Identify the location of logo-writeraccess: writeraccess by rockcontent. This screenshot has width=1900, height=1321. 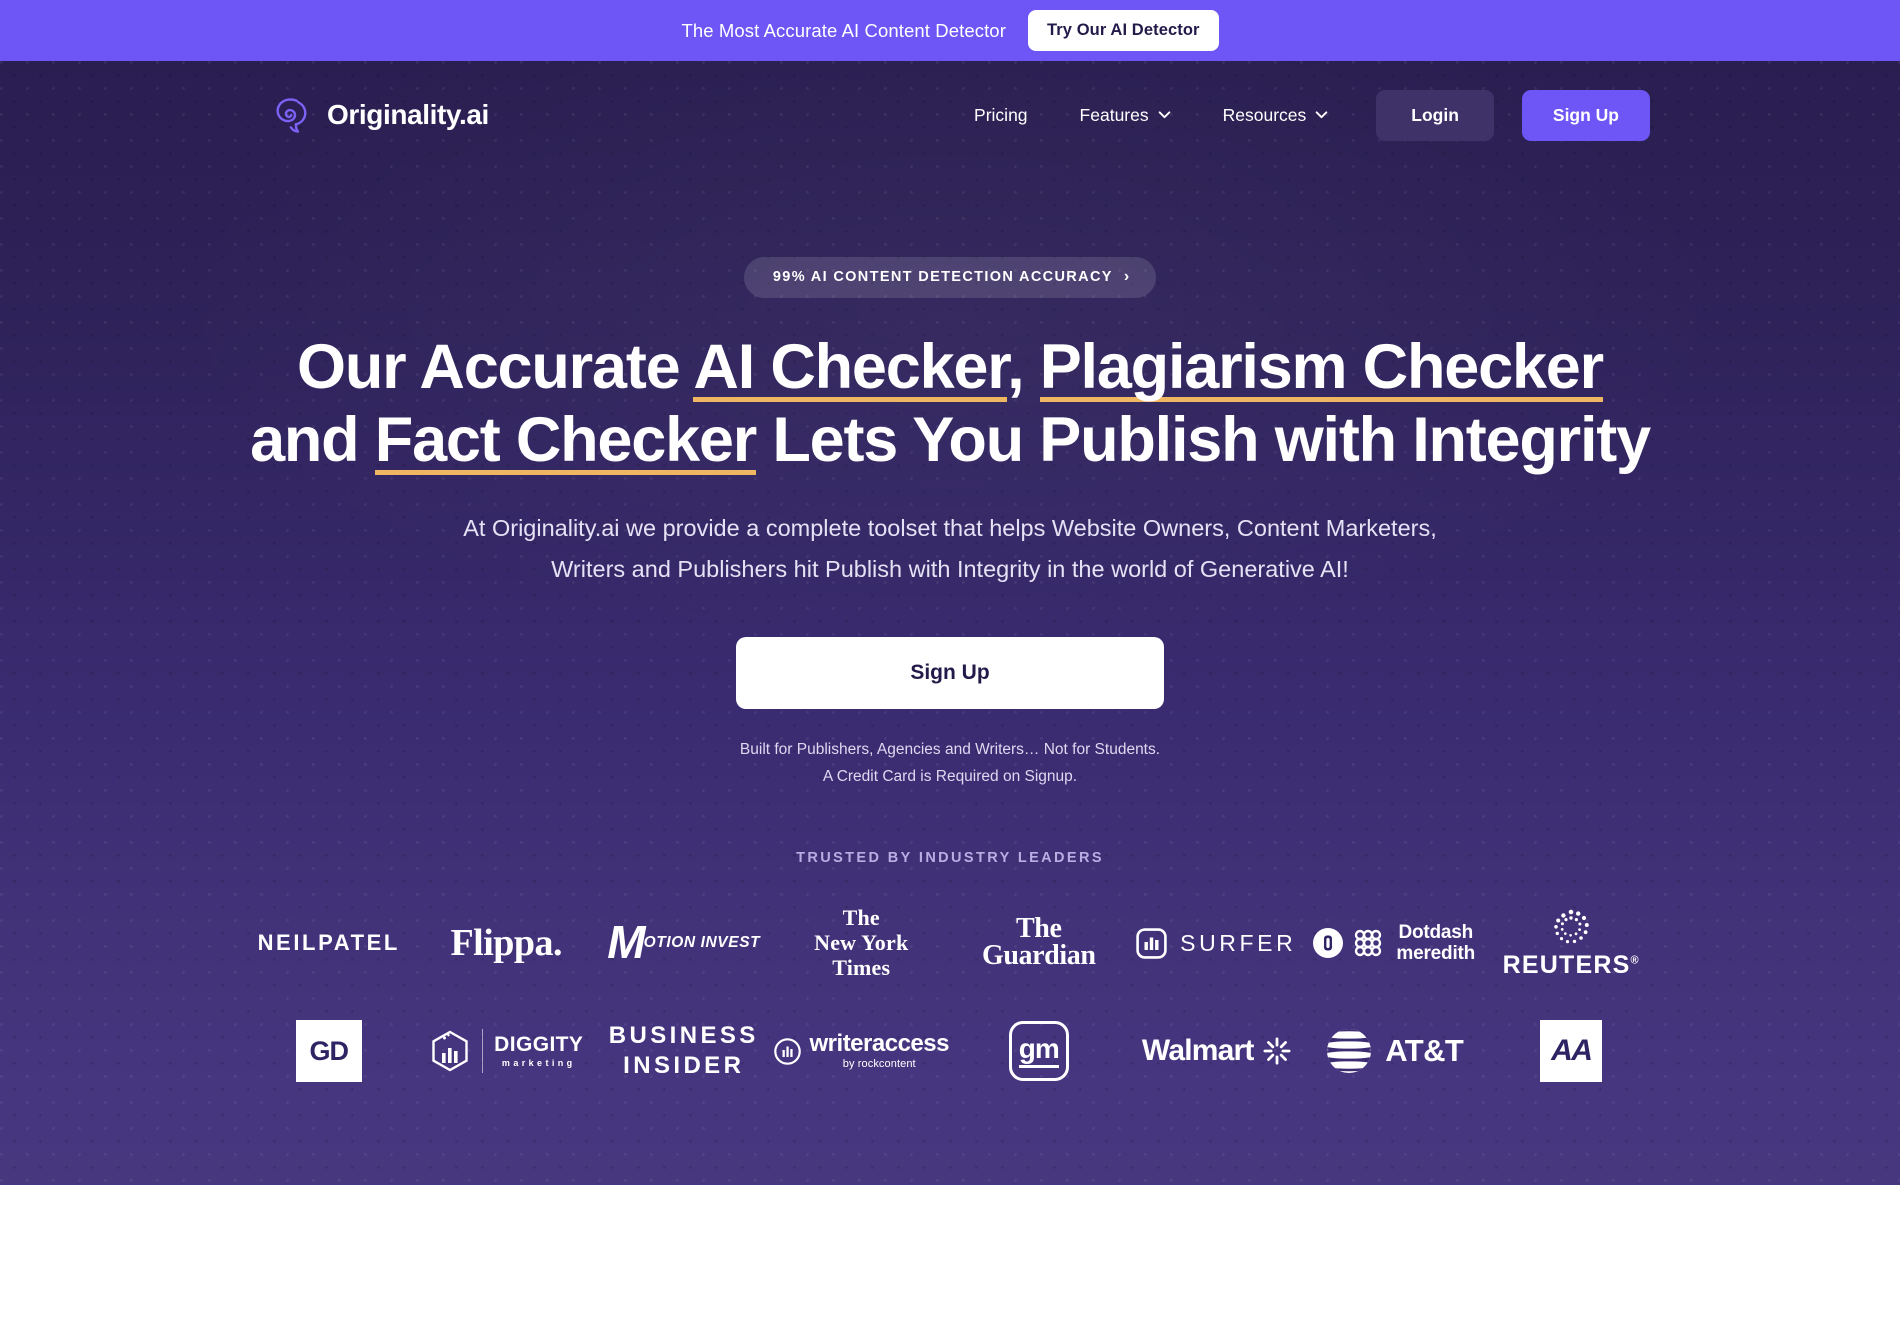
(861, 1051).